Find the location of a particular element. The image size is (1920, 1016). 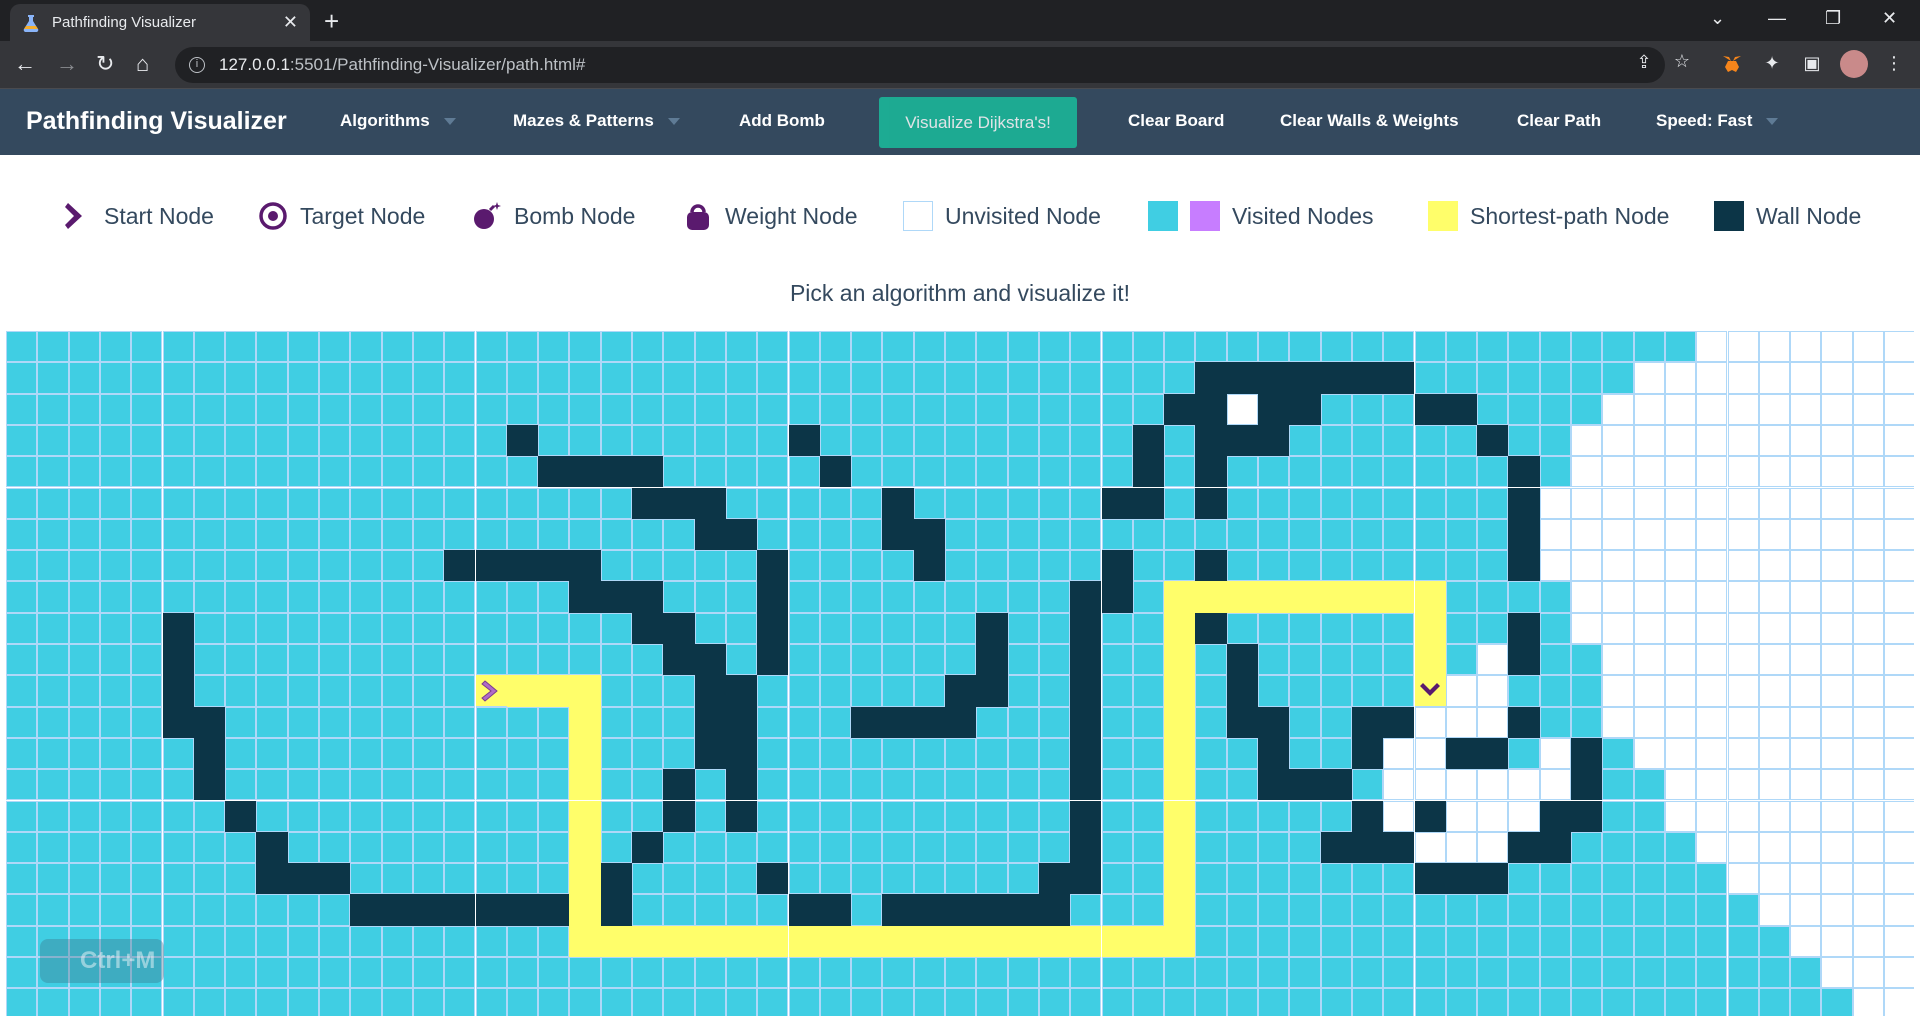

profile-avatar is located at coordinates (1854, 64).